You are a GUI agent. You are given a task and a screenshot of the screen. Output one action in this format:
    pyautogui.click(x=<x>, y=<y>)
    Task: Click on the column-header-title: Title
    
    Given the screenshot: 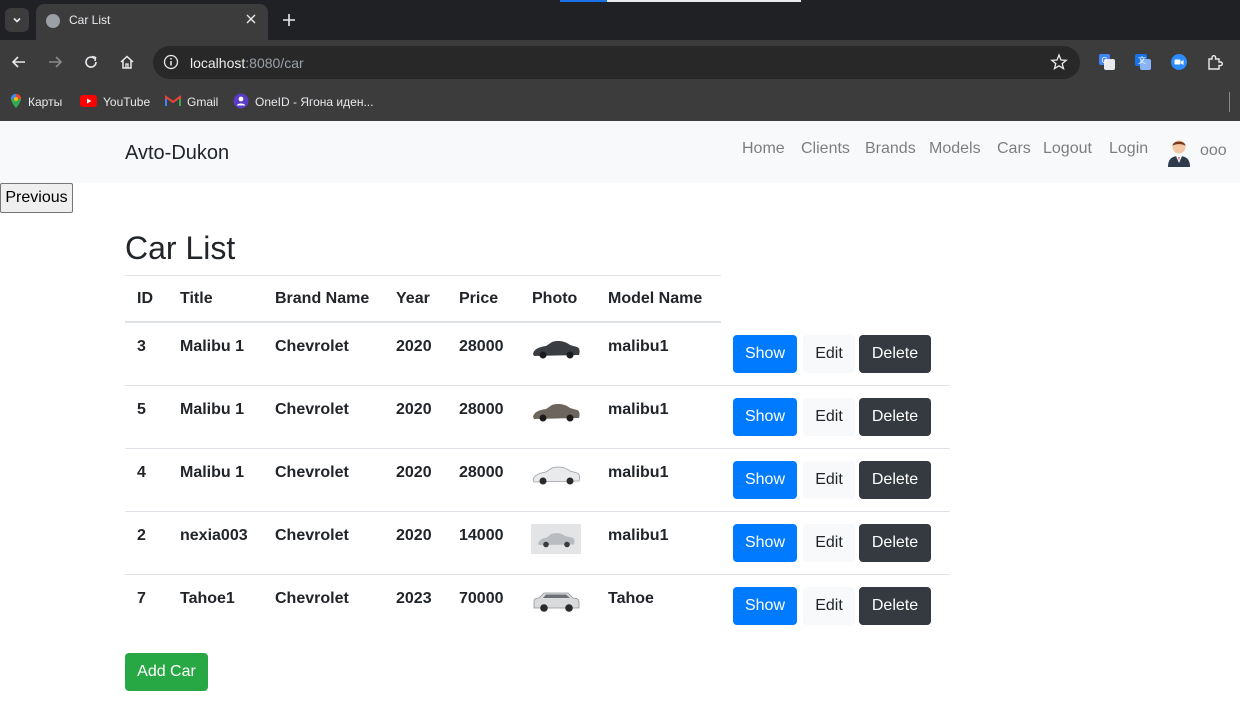 What is the action you would take?
    pyautogui.click(x=196, y=298)
    